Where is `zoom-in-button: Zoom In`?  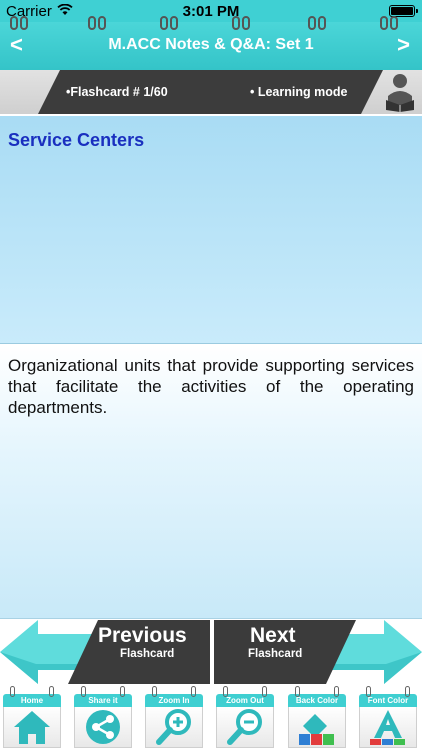
zoom-in-button: Zoom In is located at coordinates (174, 717).